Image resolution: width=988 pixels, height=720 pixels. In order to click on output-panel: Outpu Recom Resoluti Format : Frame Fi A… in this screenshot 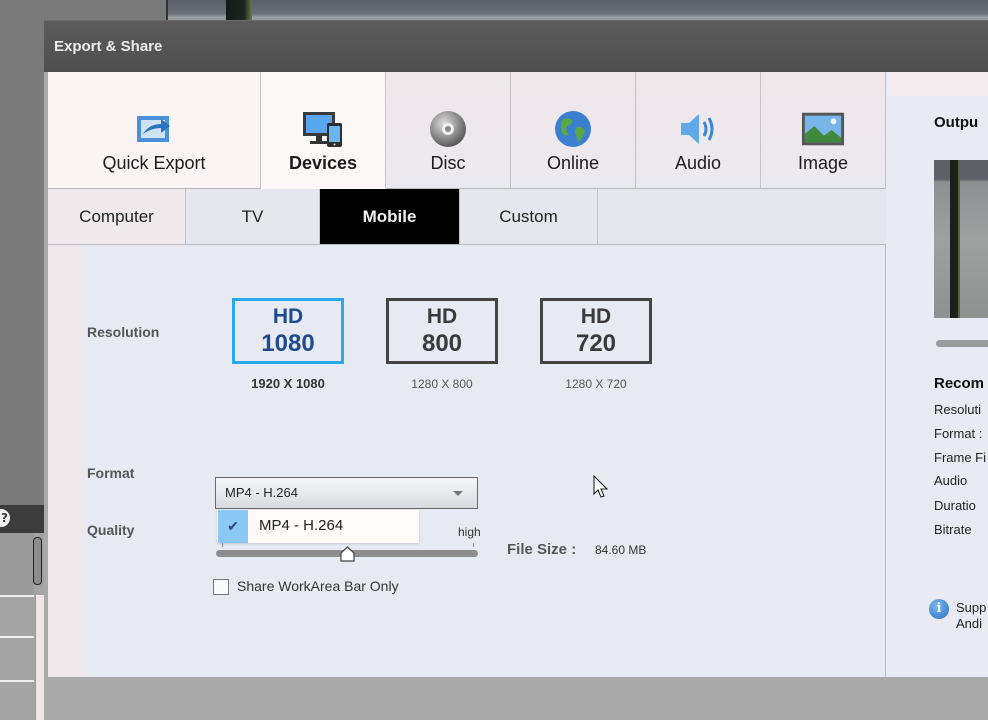, I will do `click(937, 374)`.